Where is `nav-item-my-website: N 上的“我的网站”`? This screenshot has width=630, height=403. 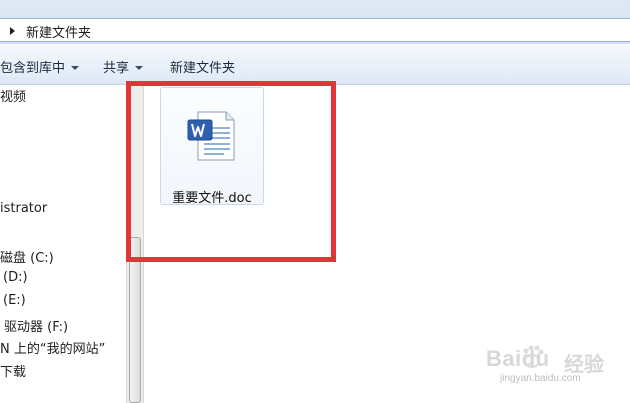
nav-item-my-website: N 上的“我的网站” is located at coordinates (52, 347).